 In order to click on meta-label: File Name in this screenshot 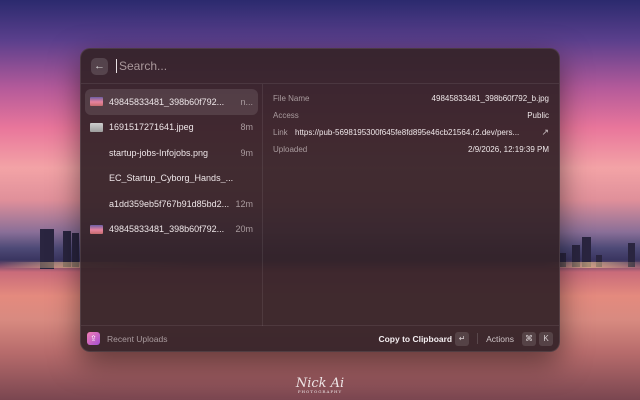, I will do `click(291, 98)`.